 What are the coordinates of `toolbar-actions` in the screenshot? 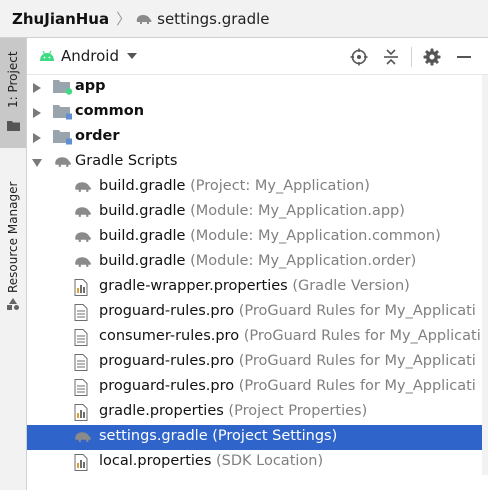 It's located at (411, 56).